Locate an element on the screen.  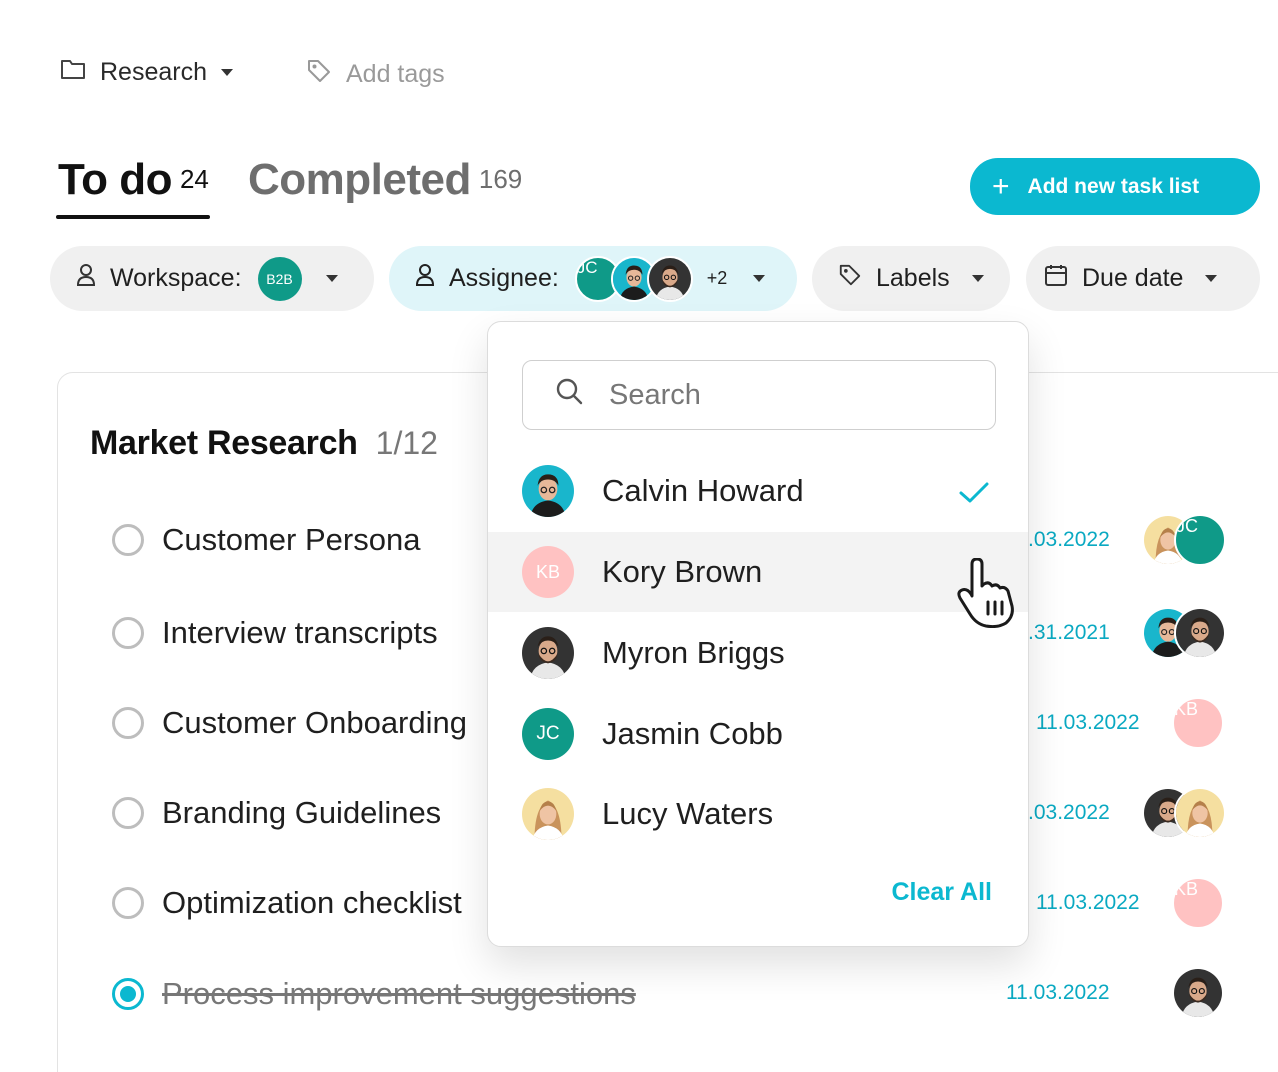
task-assignees: JC is located at coordinates (1184, 540).